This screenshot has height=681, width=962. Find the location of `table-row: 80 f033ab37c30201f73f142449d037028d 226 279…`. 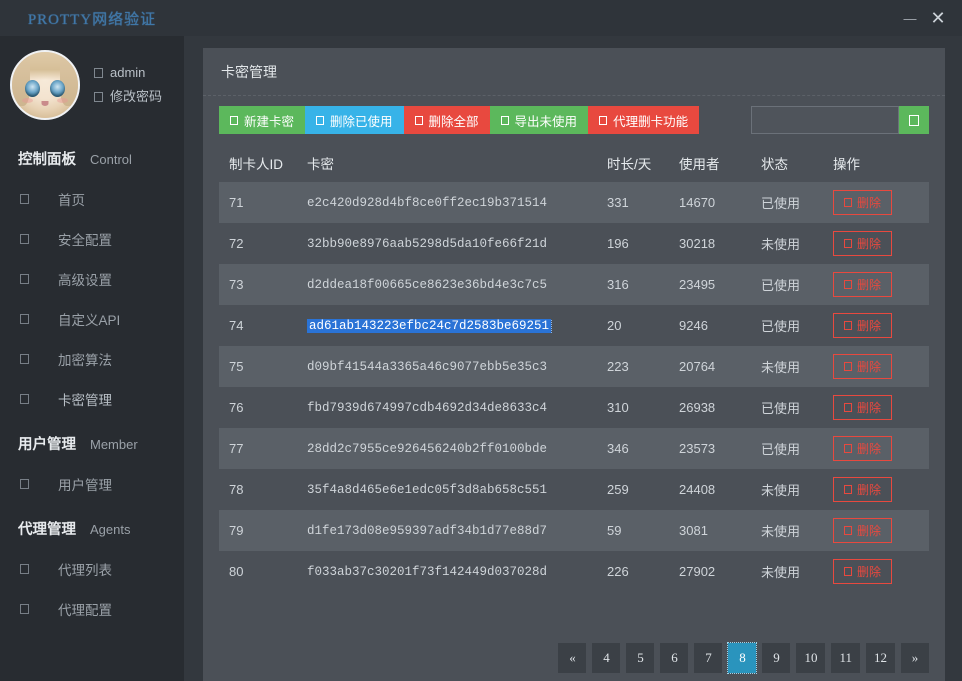

table-row: 80 f033ab37c30201f73f142449d037028d 226 279… is located at coordinates (574, 571).